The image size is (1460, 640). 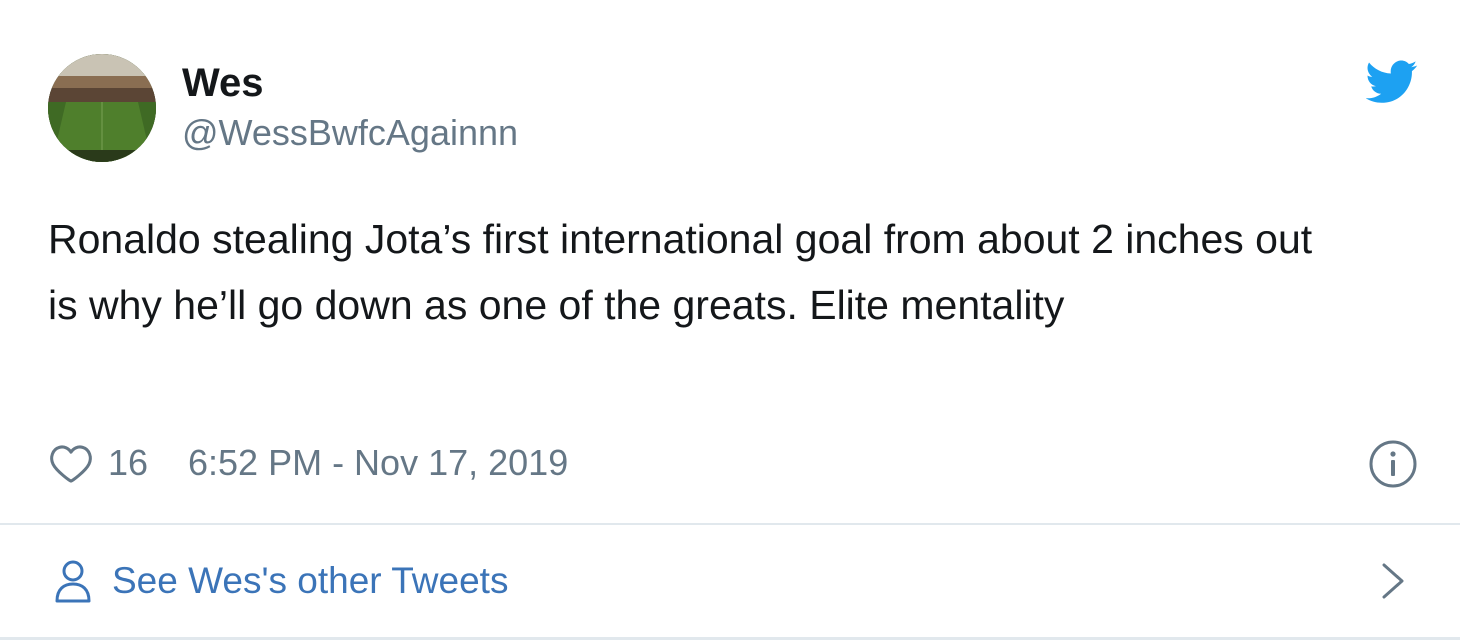 I want to click on see-other-tweets-label: See Wes's other Tweets, so click(x=310, y=580).